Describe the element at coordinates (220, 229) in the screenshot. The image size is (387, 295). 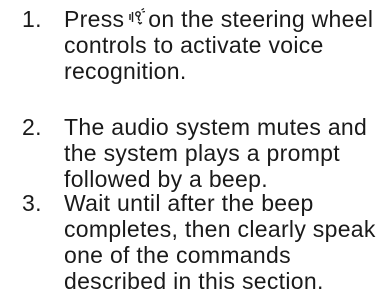
I see `step-line: completes, then clearly speak` at that location.